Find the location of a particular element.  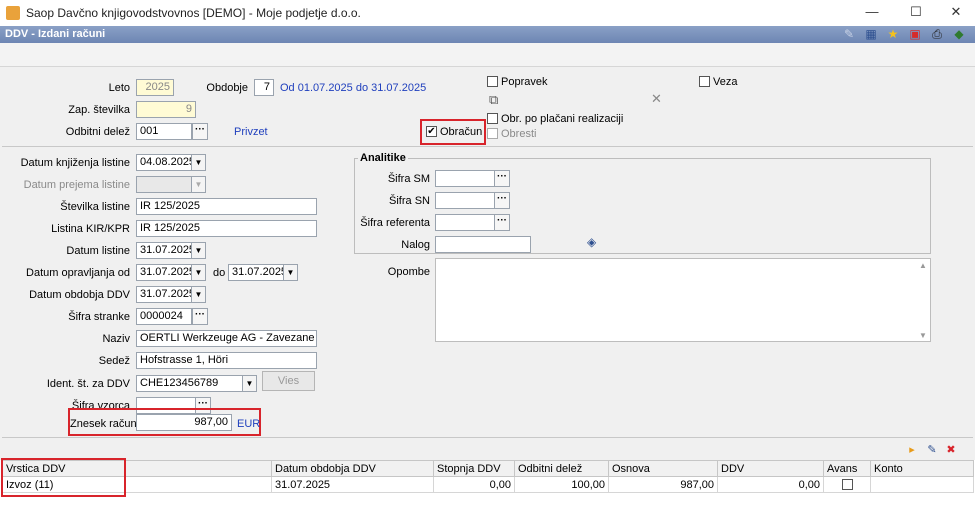

obdobje-label: Obdobje is located at coordinates (227, 88).